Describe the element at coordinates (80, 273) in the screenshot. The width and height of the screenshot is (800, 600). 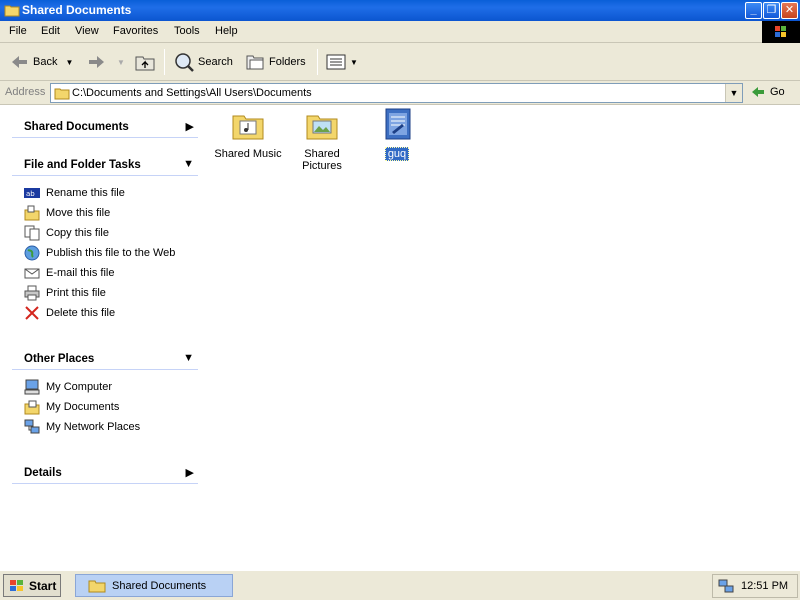
I see `task-label: E-mail this file` at that location.